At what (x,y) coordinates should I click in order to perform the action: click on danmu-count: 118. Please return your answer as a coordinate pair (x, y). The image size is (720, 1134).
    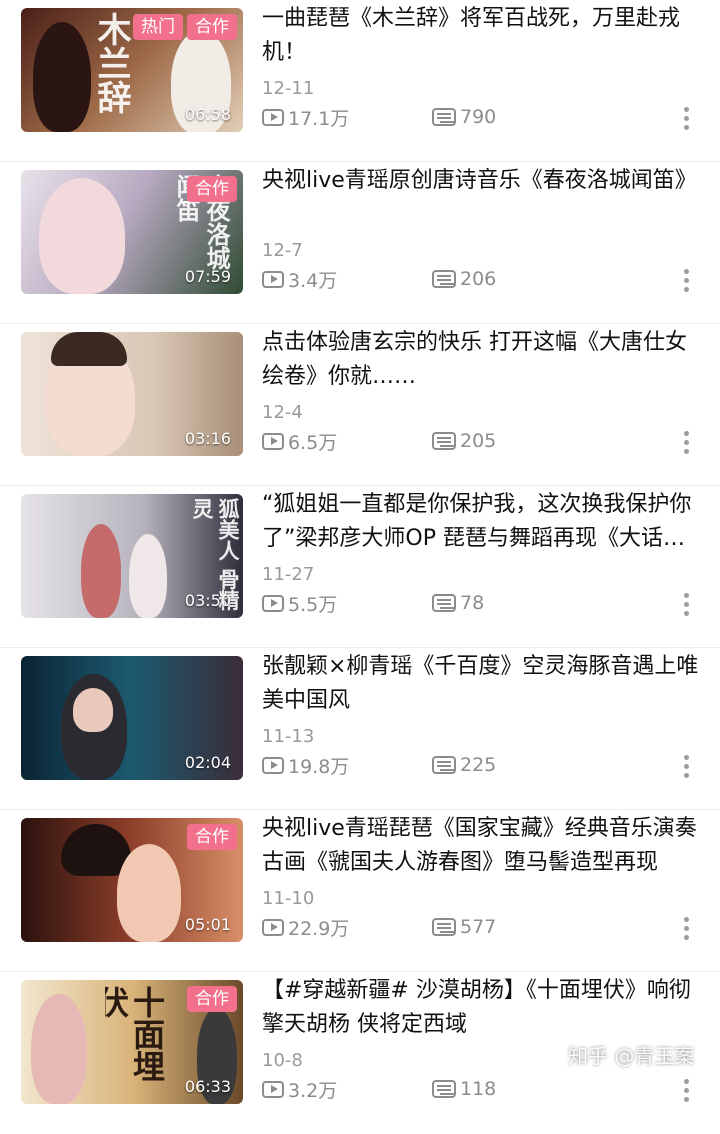
    Looking at the image, I should click on (464, 1089).